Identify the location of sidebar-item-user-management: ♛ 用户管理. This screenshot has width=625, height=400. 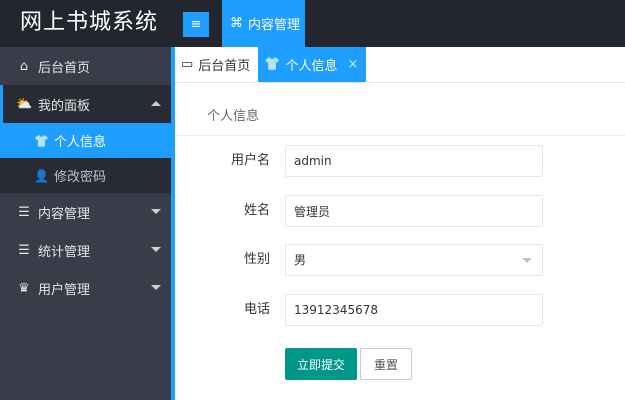
(85, 288).